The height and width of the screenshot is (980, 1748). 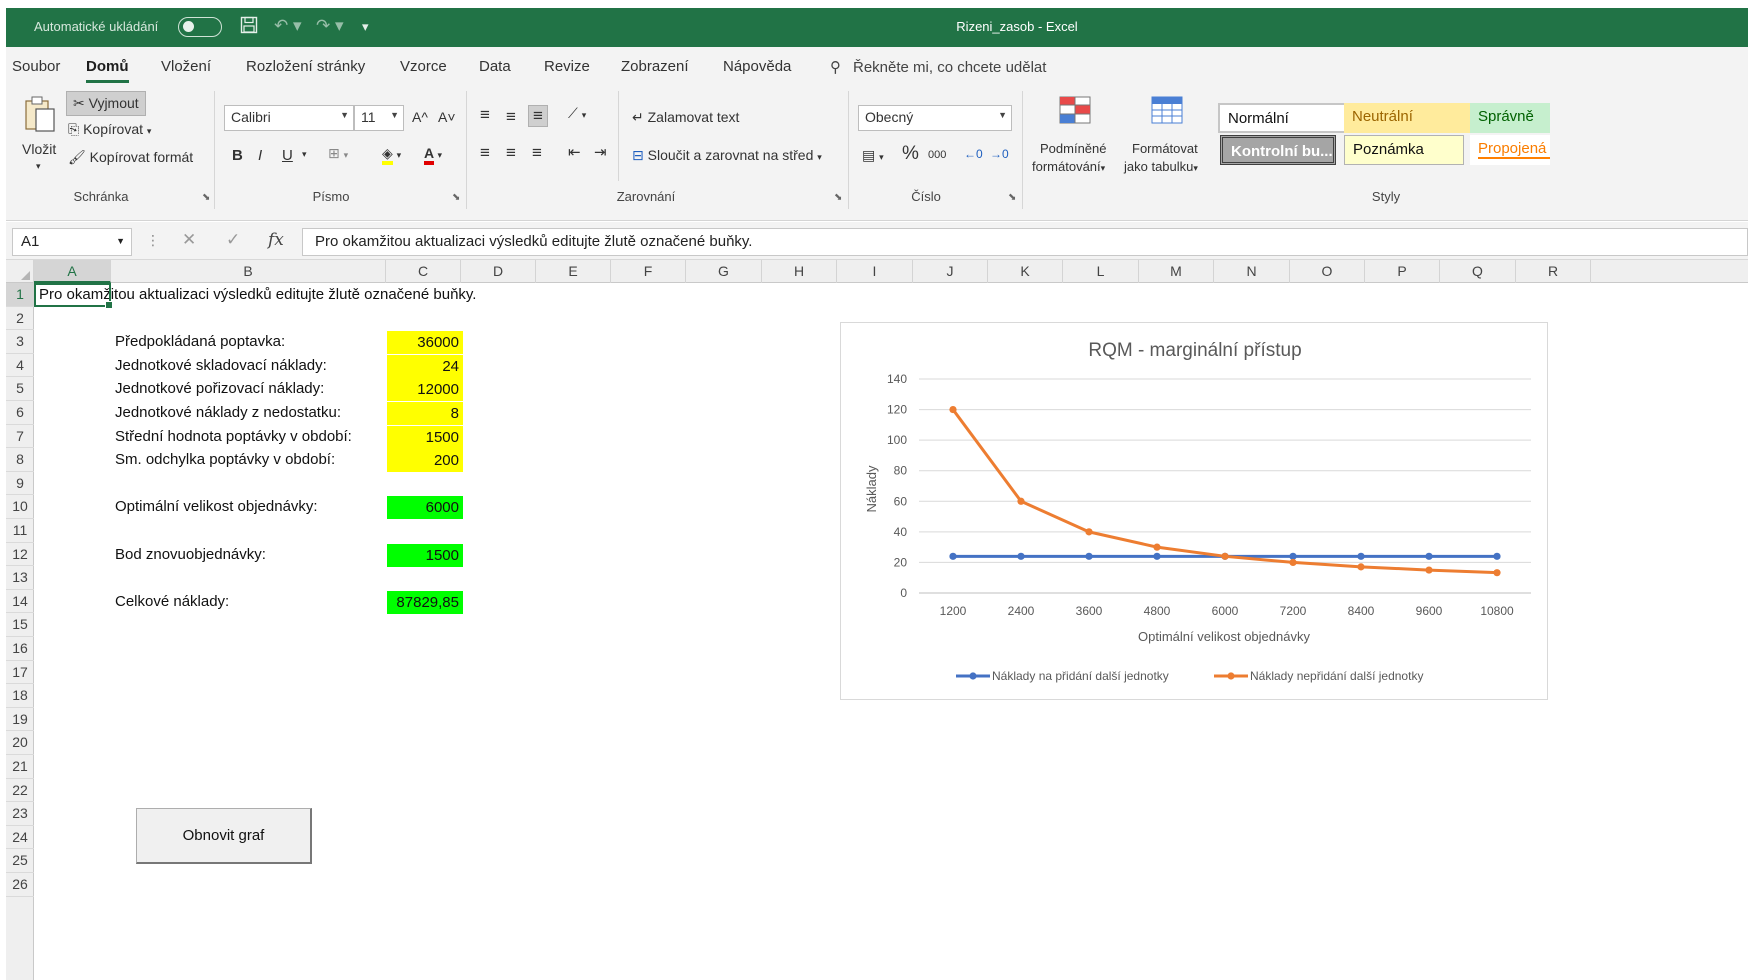 What do you see at coordinates (1101, 271) in the screenshot?
I see `column-header-l: L` at bounding box center [1101, 271].